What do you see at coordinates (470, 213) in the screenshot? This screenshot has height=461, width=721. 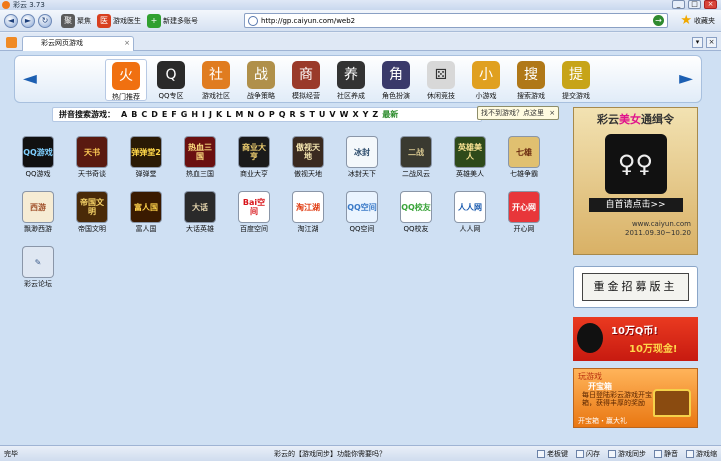 I see `game-tile: 人人网 人人网` at bounding box center [470, 213].